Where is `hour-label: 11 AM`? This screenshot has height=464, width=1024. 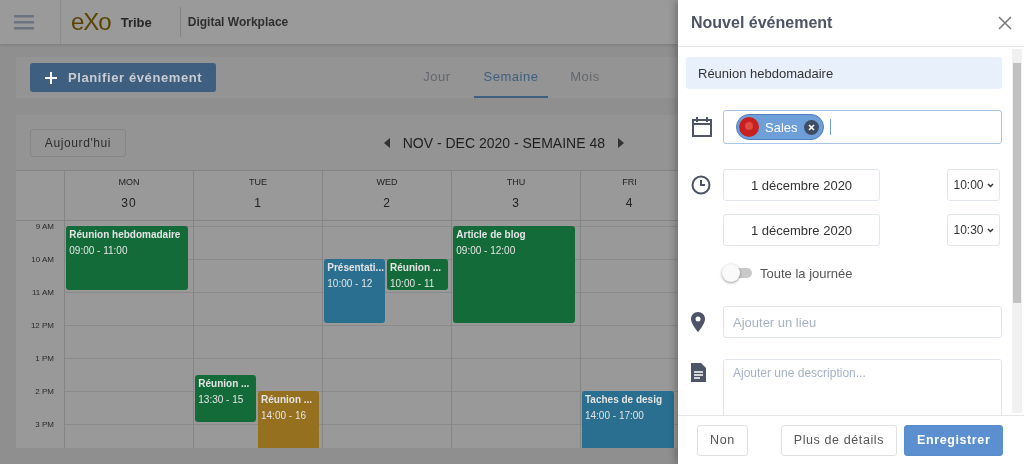 hour-label: 11 AM is located at coordinates (42, 292).